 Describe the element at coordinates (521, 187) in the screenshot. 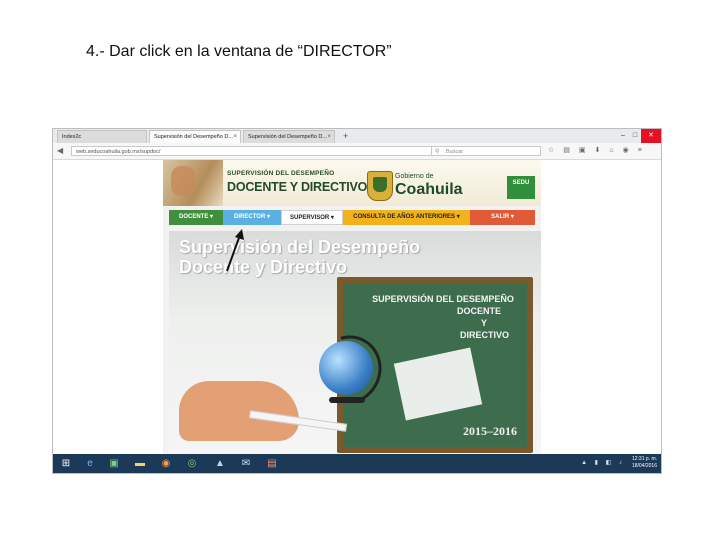

I see `sedu-logo: SEDU` at that location.